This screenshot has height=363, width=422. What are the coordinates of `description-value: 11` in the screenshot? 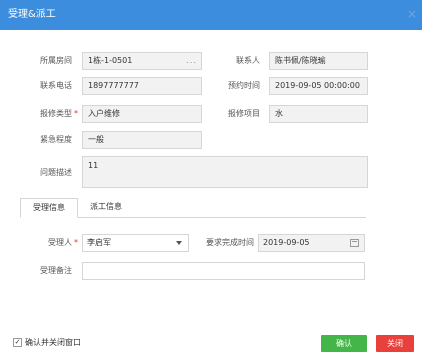 It's located at (93, 165).